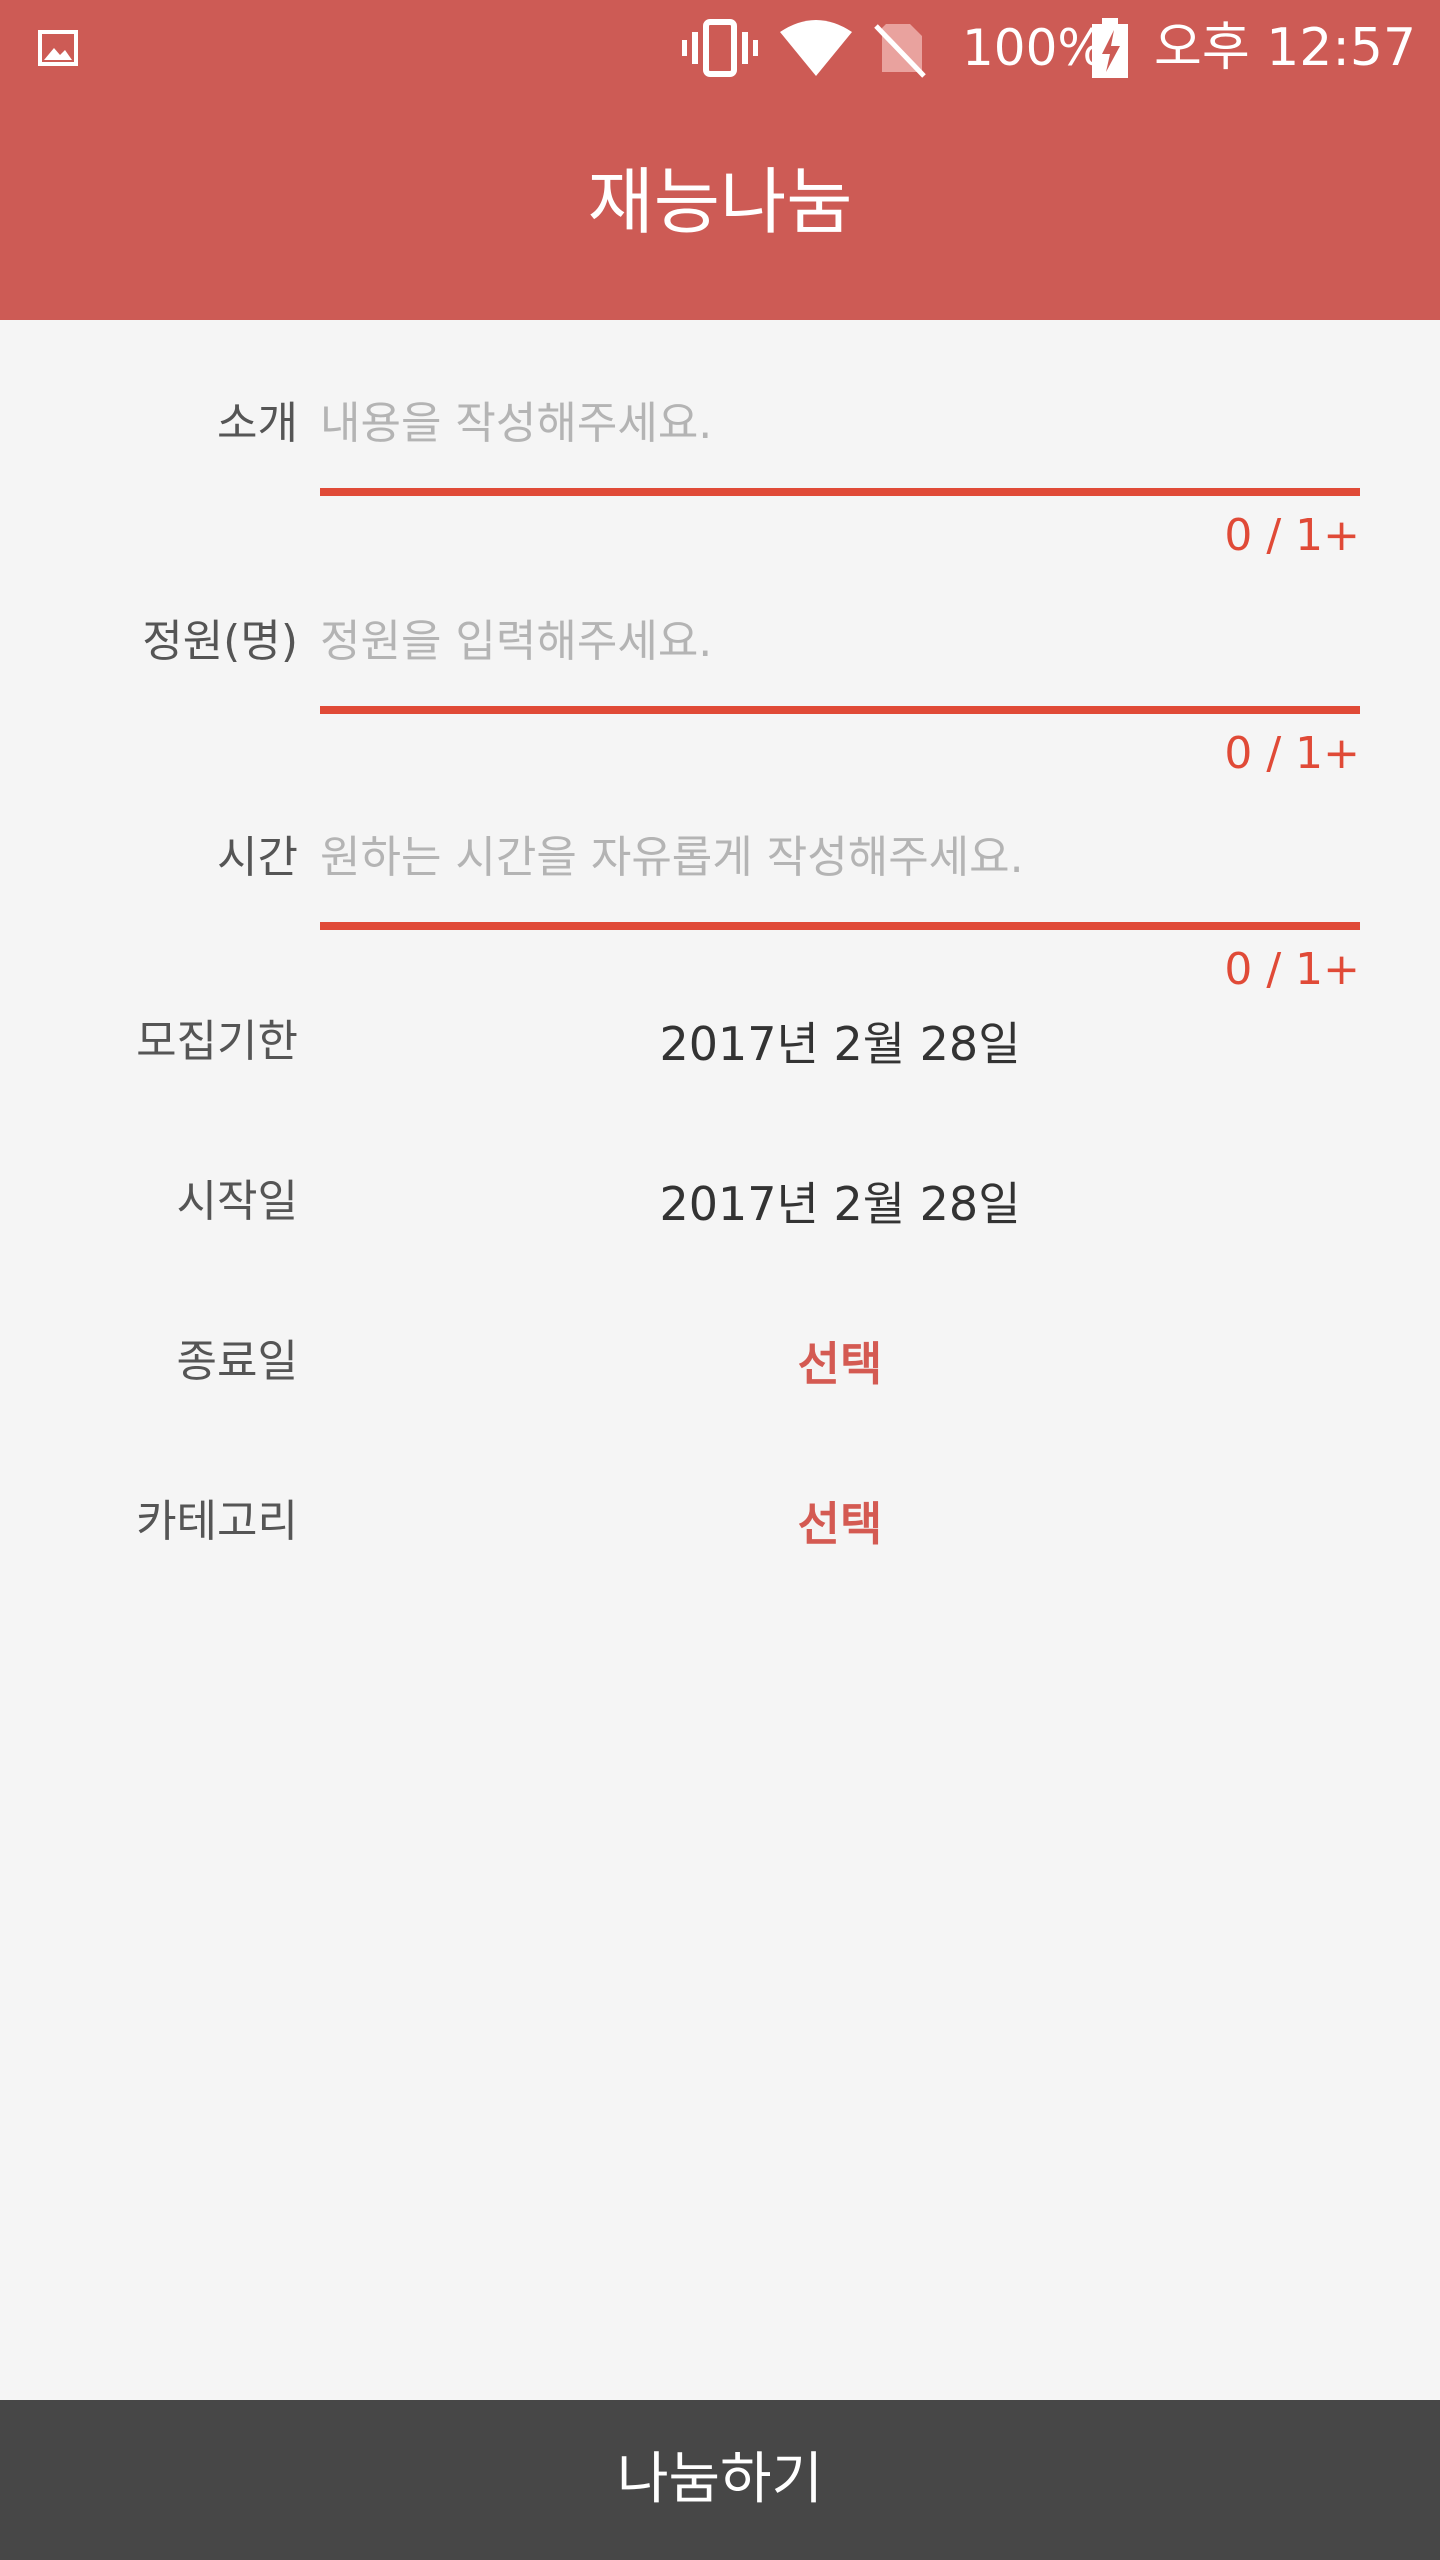 The width and height of the screenshot is (1440, 2560). What do you see at coordinates (840, 926) in the screenshot?
I see `time-underline` at bounding box center [840, 926].